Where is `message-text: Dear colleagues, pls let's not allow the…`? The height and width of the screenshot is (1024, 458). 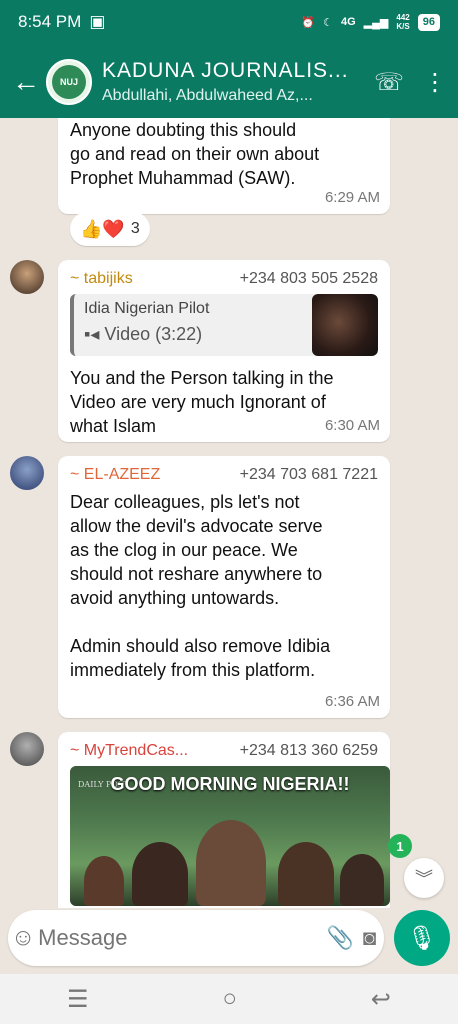
message-text: Dear colleagues, pls let's not allow the… is located at coordinates (200, 586).